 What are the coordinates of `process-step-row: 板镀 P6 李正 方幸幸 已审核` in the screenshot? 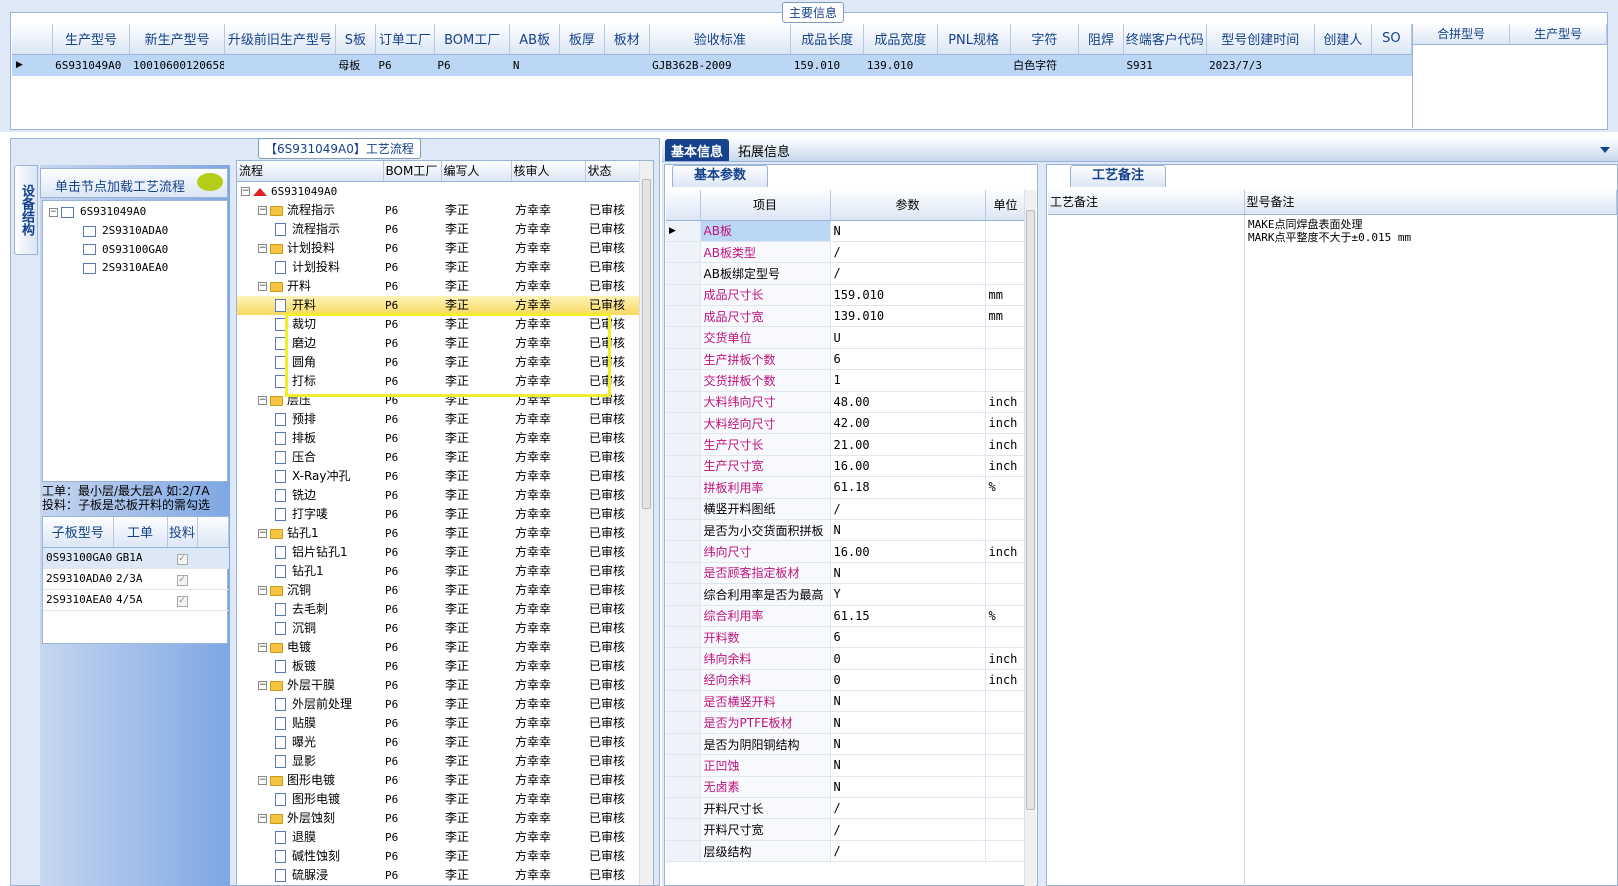 It's located at (439, 666).